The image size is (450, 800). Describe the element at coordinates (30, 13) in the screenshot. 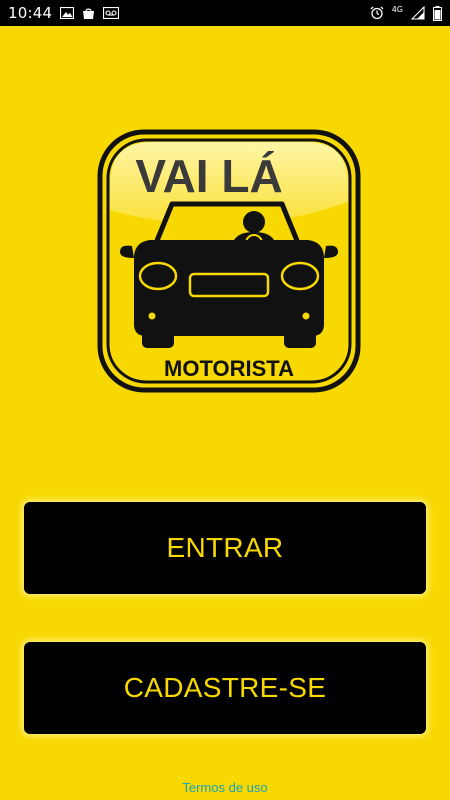

I see `status-time: 10:44` at that location.